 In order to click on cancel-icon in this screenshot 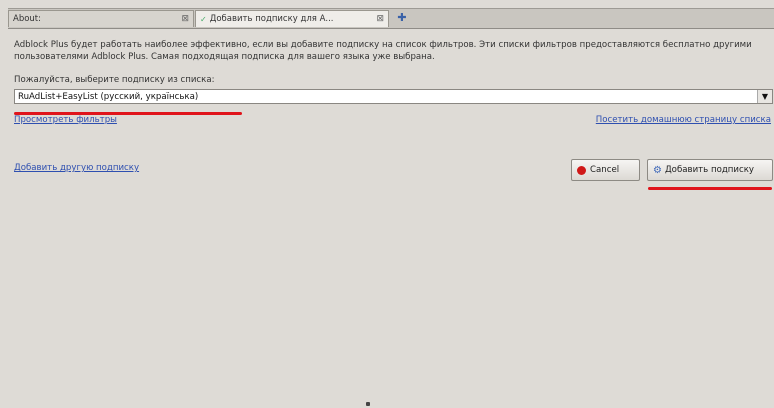, I will do `click(581, 170)`.